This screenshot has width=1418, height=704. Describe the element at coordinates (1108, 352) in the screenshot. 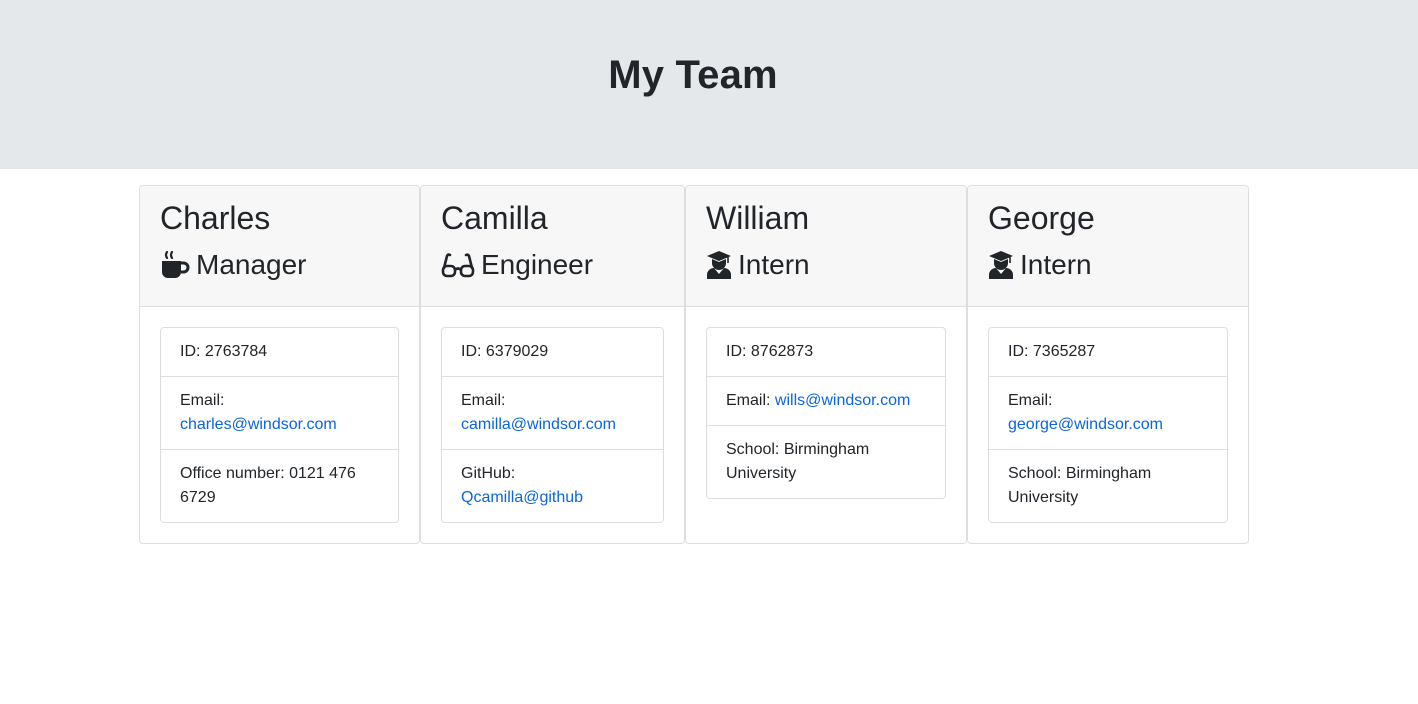

I see `employee-id: ID: 7365287` at that location.